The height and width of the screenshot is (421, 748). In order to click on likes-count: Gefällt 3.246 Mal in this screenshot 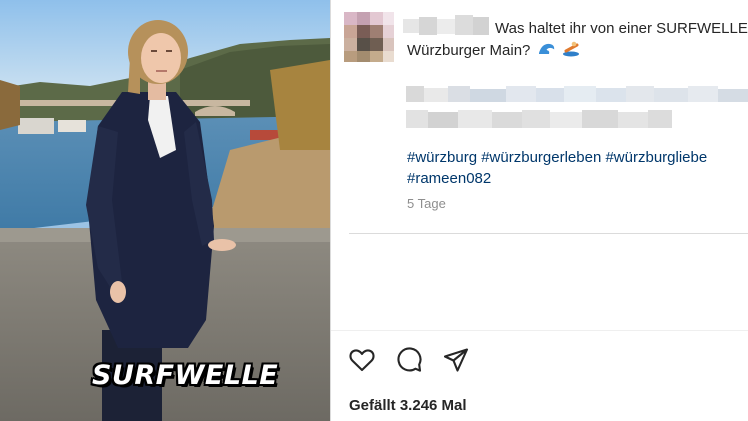, I will do `click(408, 405)`.